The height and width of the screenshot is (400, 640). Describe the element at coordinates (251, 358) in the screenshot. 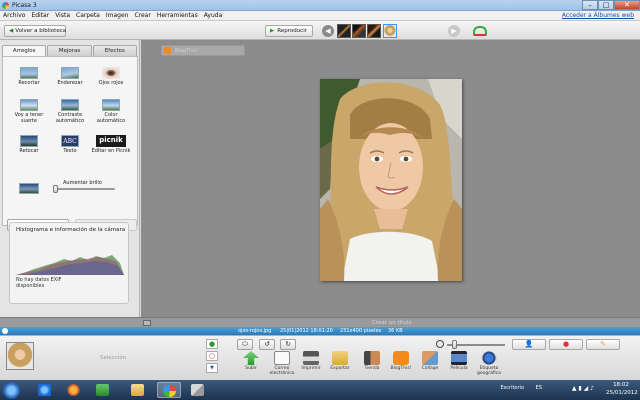

I see `upload-icon` at that location.